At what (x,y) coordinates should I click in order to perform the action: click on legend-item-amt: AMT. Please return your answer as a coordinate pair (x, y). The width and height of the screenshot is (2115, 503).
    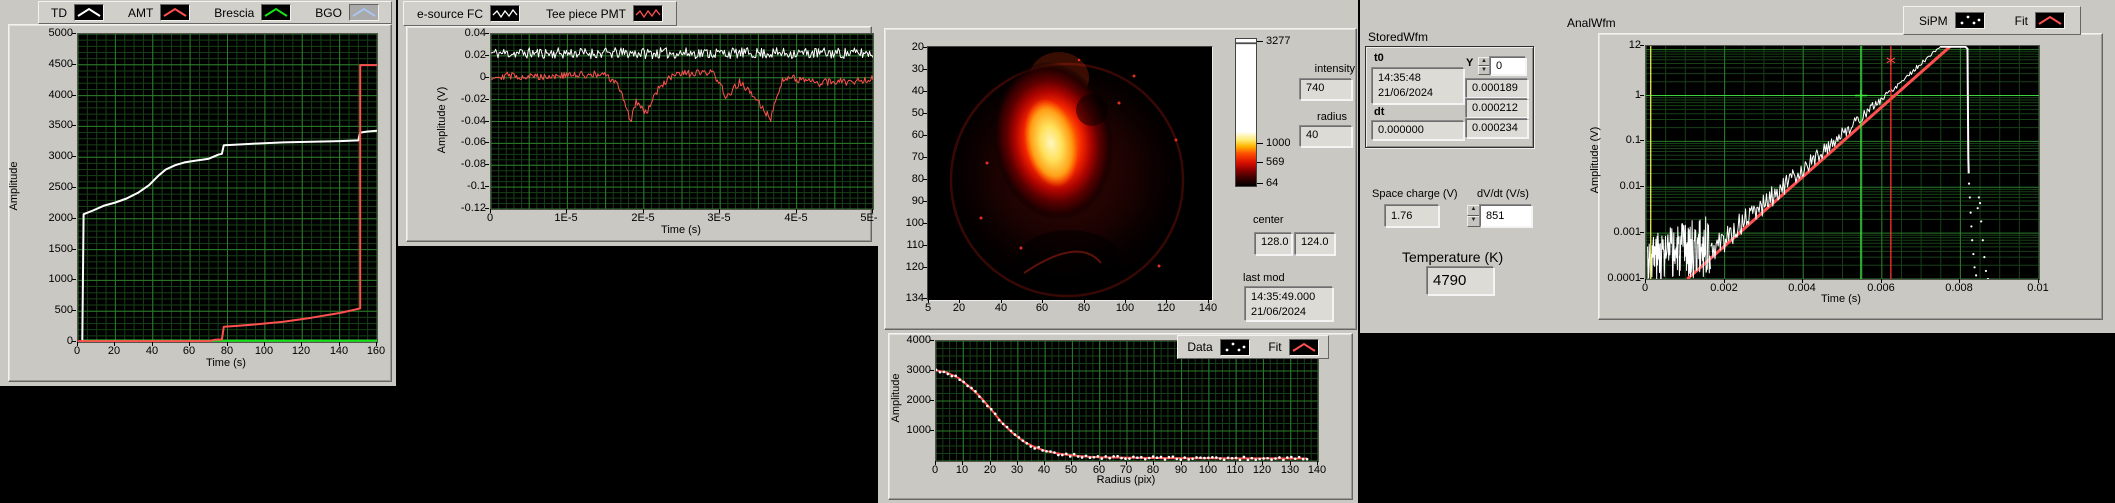
    Looking at the image, I should click on (159, 12).